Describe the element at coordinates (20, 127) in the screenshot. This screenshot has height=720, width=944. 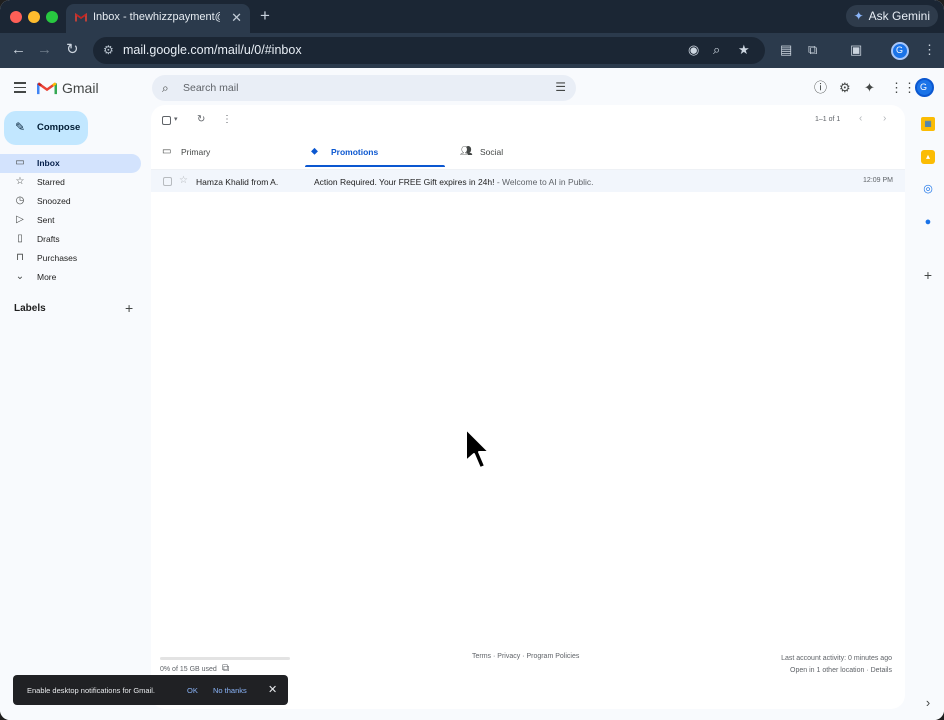
I see `pencil-icon: ✎` at that location.